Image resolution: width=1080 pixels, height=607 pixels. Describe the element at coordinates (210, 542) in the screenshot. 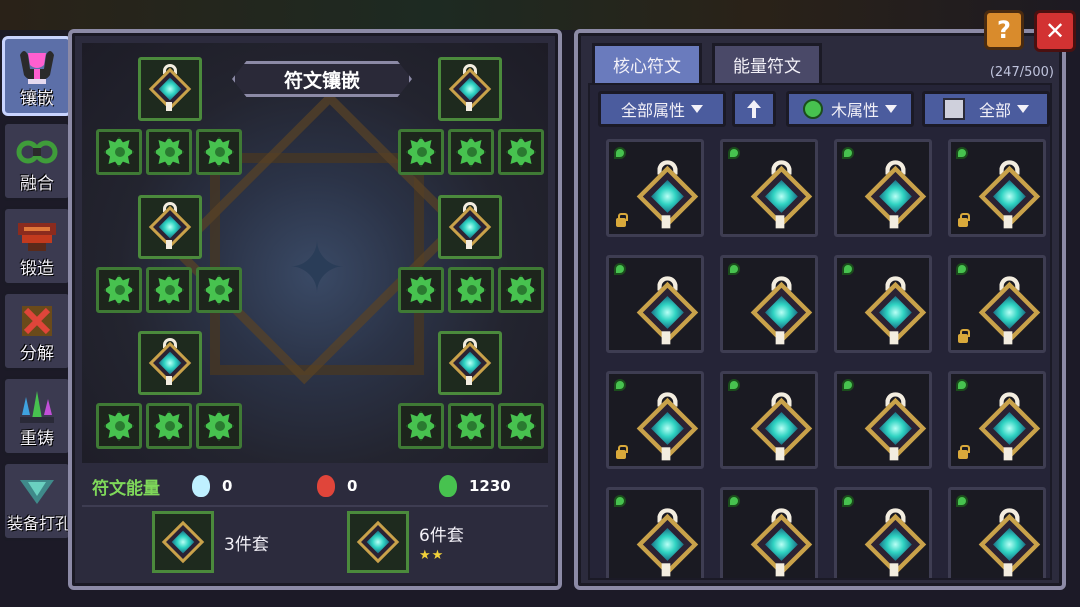

I see `set-bonus-3: 3件套` at that location.